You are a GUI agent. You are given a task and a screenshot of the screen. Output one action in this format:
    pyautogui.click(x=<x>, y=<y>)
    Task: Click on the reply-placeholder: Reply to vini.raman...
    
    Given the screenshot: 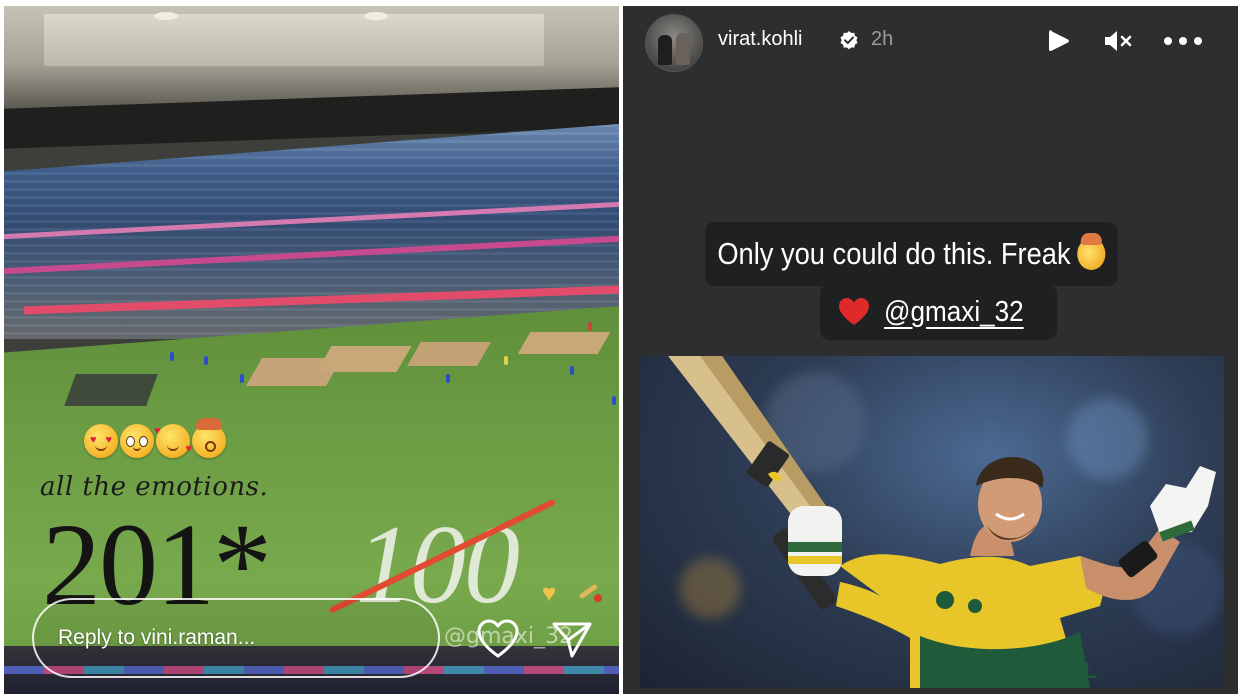 What is the action you would take?
    pyautogui.click(x=157, y=637)
    